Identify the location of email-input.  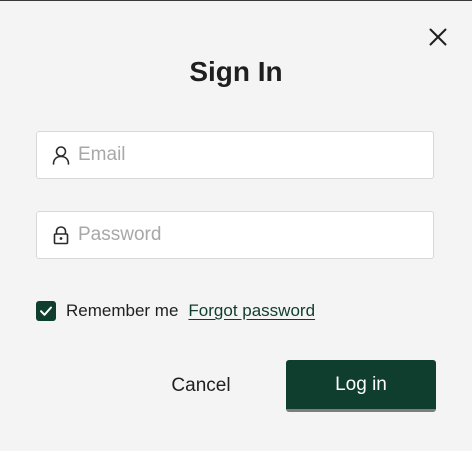
(254, 155).